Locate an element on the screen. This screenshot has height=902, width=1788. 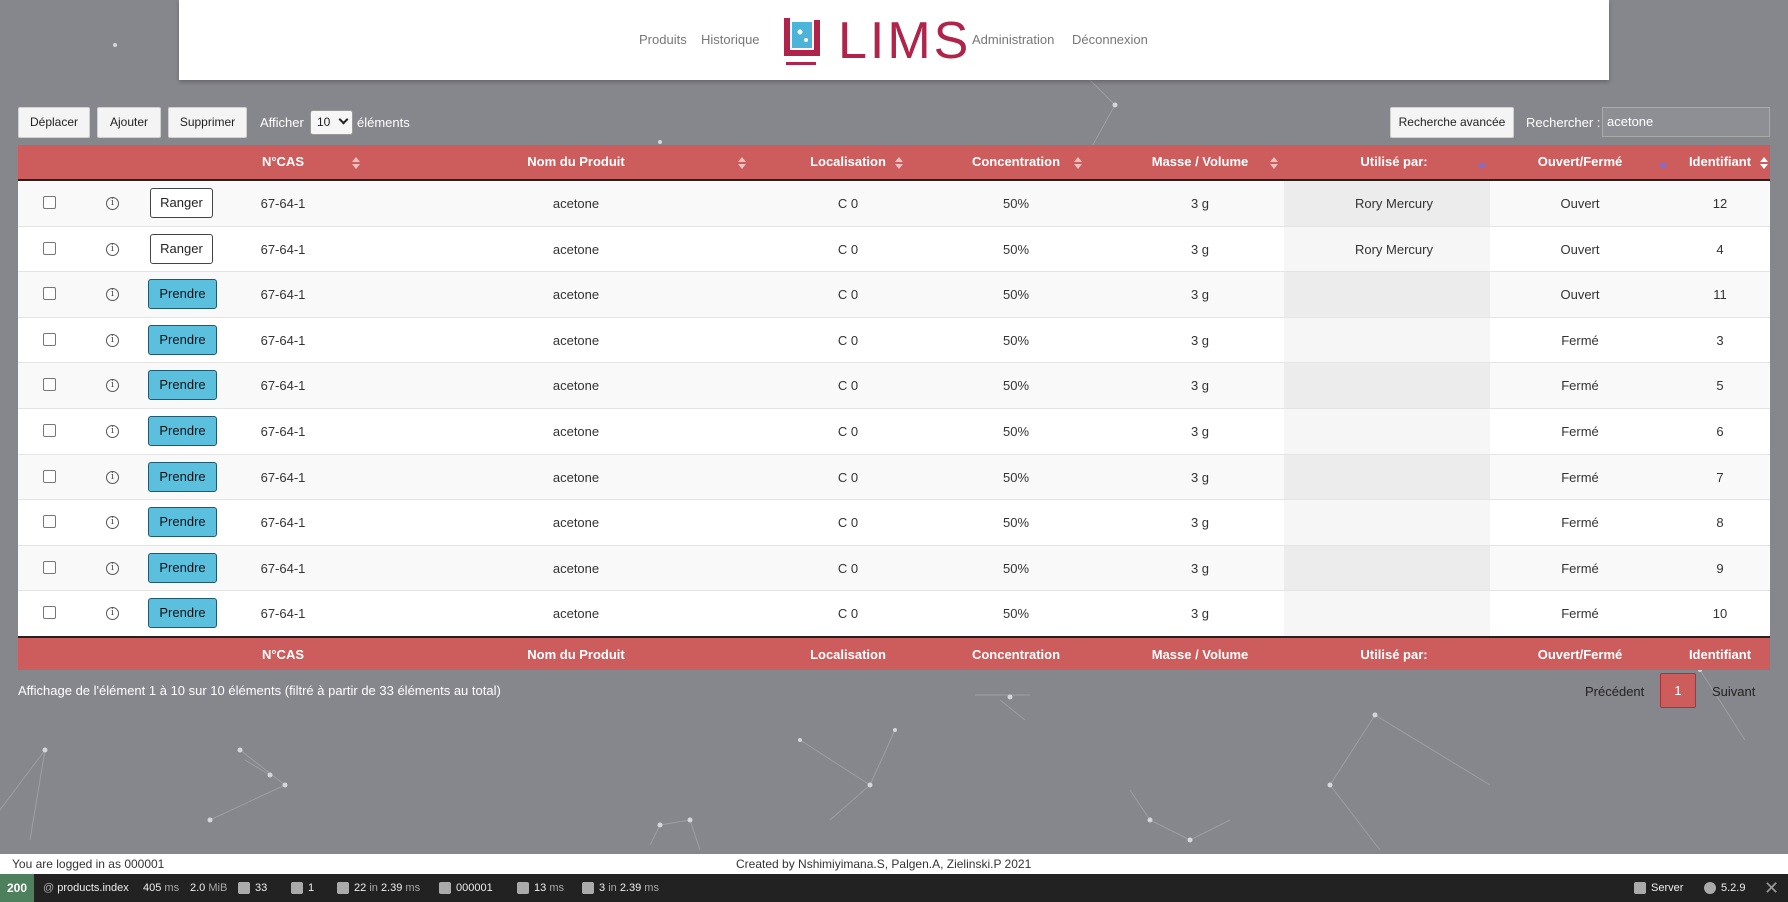
cell-id: 5 is located at coordinates (1720, 386).